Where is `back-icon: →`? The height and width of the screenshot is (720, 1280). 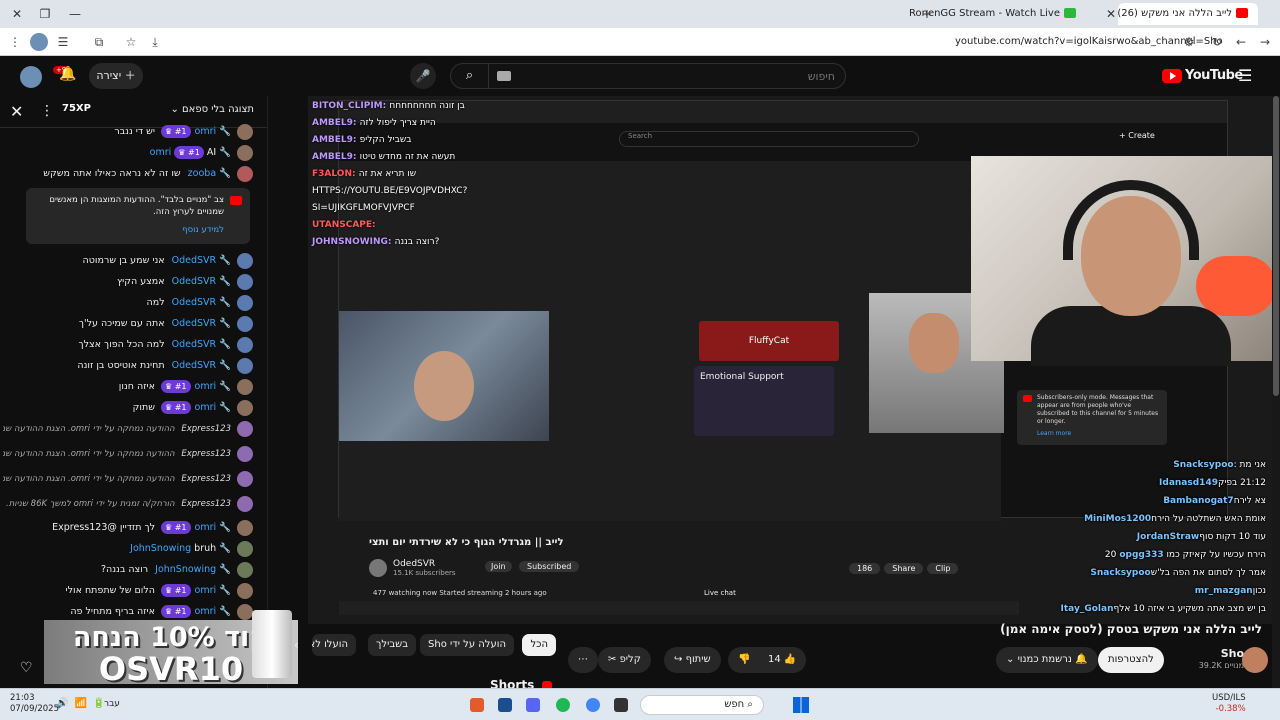 back-icon: → is located at coordinates (1265, 42).